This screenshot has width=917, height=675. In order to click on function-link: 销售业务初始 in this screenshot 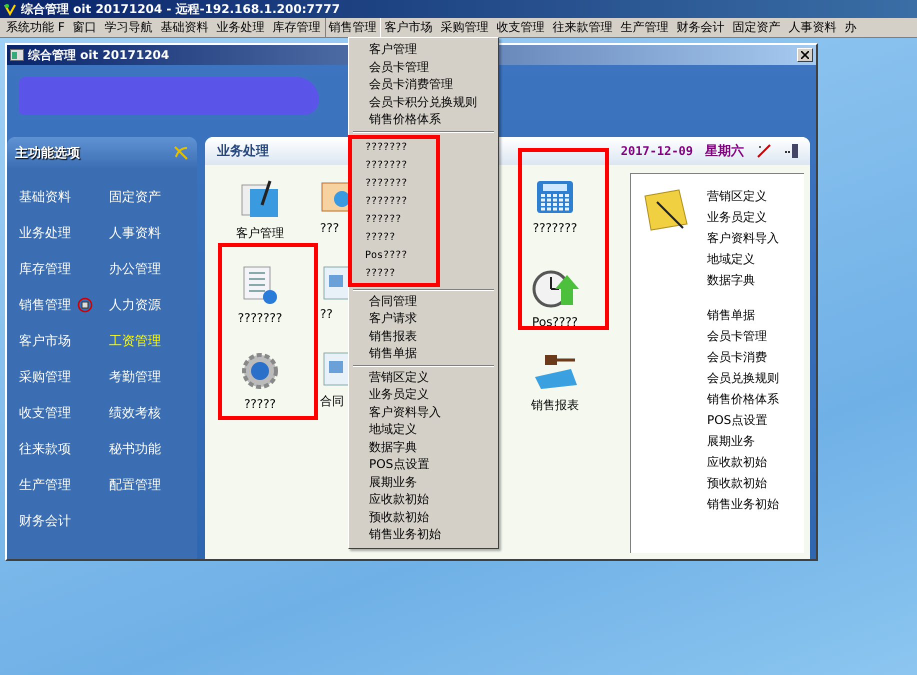, I will do `click(743, 504)`.